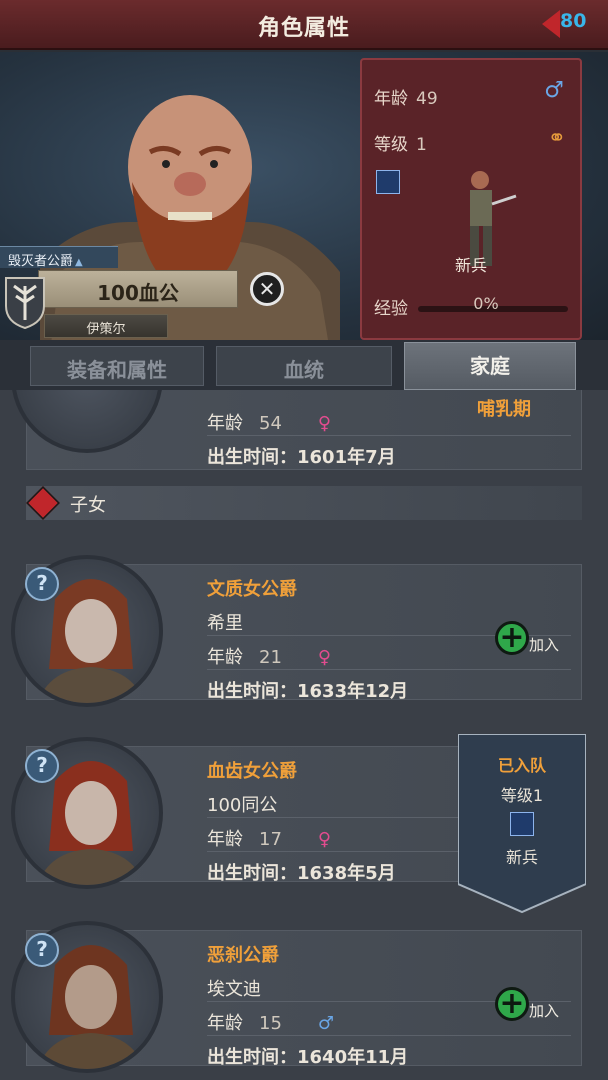 The image size is (608, 1080). Describe the element at coordinates (225, 623) in the screenshot. I see `child-name: 希里` at that location.